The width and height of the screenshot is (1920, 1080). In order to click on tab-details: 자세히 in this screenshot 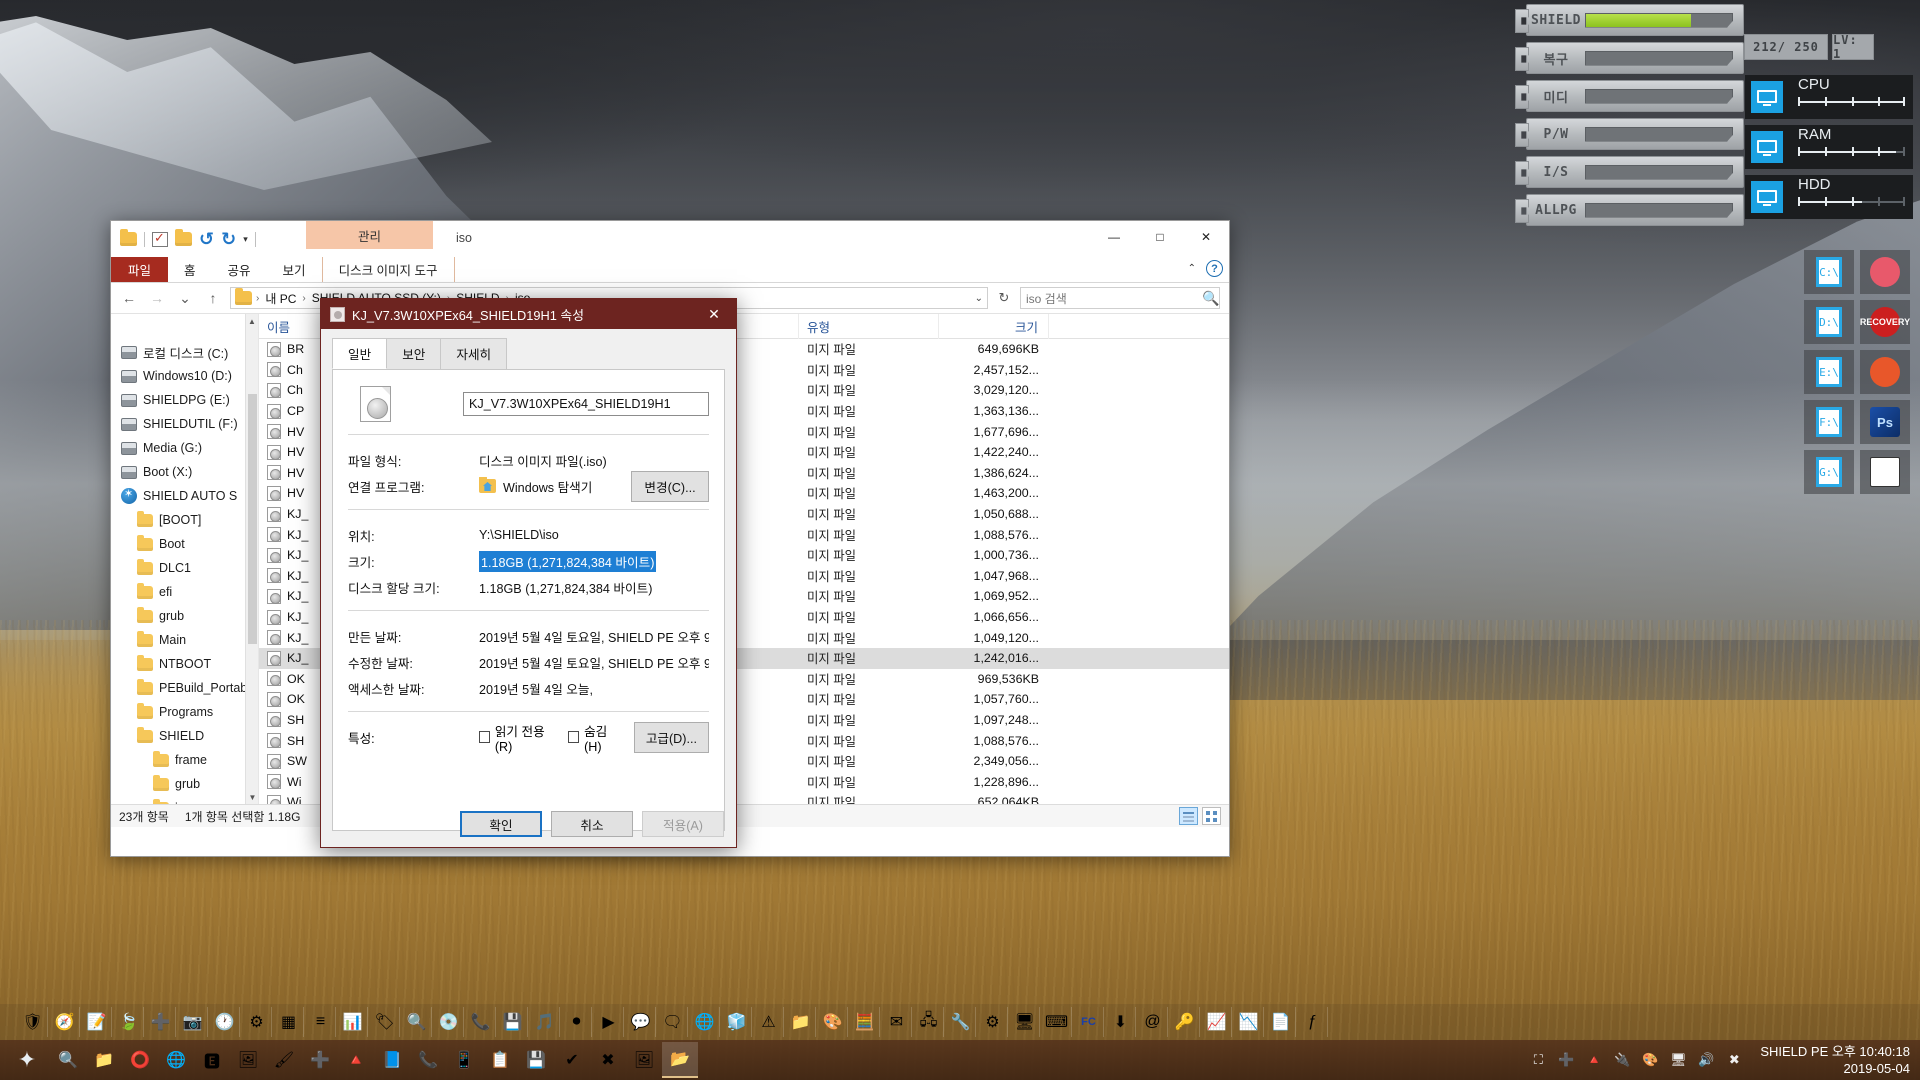, I will do `click(474, 353)`.